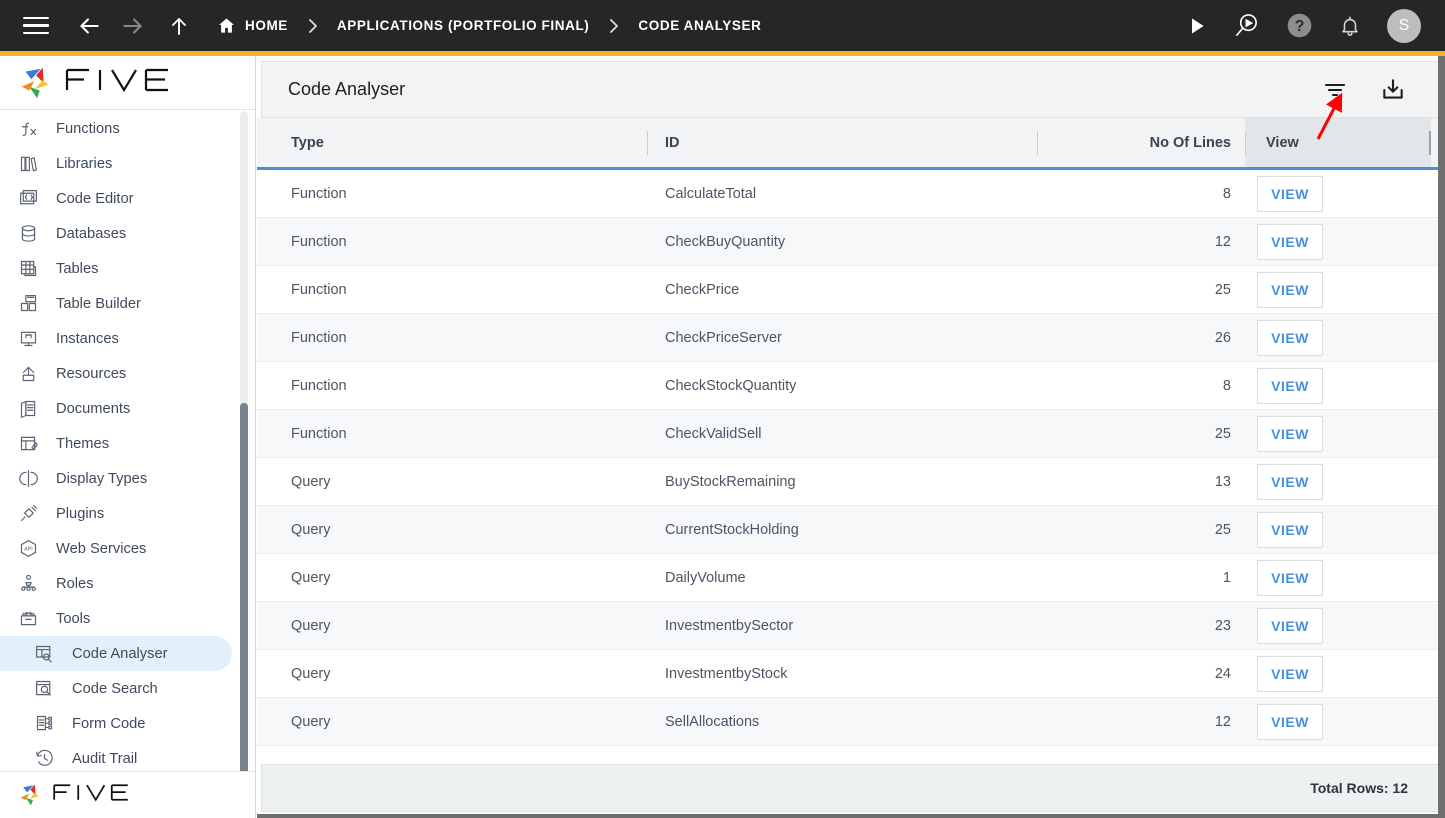 The height and width of the screenshot is (818, 1445). Describe the element at coordinates (725, 241) in the screenshot. I see `cell-id: CheckBuyQuantity` at that location.